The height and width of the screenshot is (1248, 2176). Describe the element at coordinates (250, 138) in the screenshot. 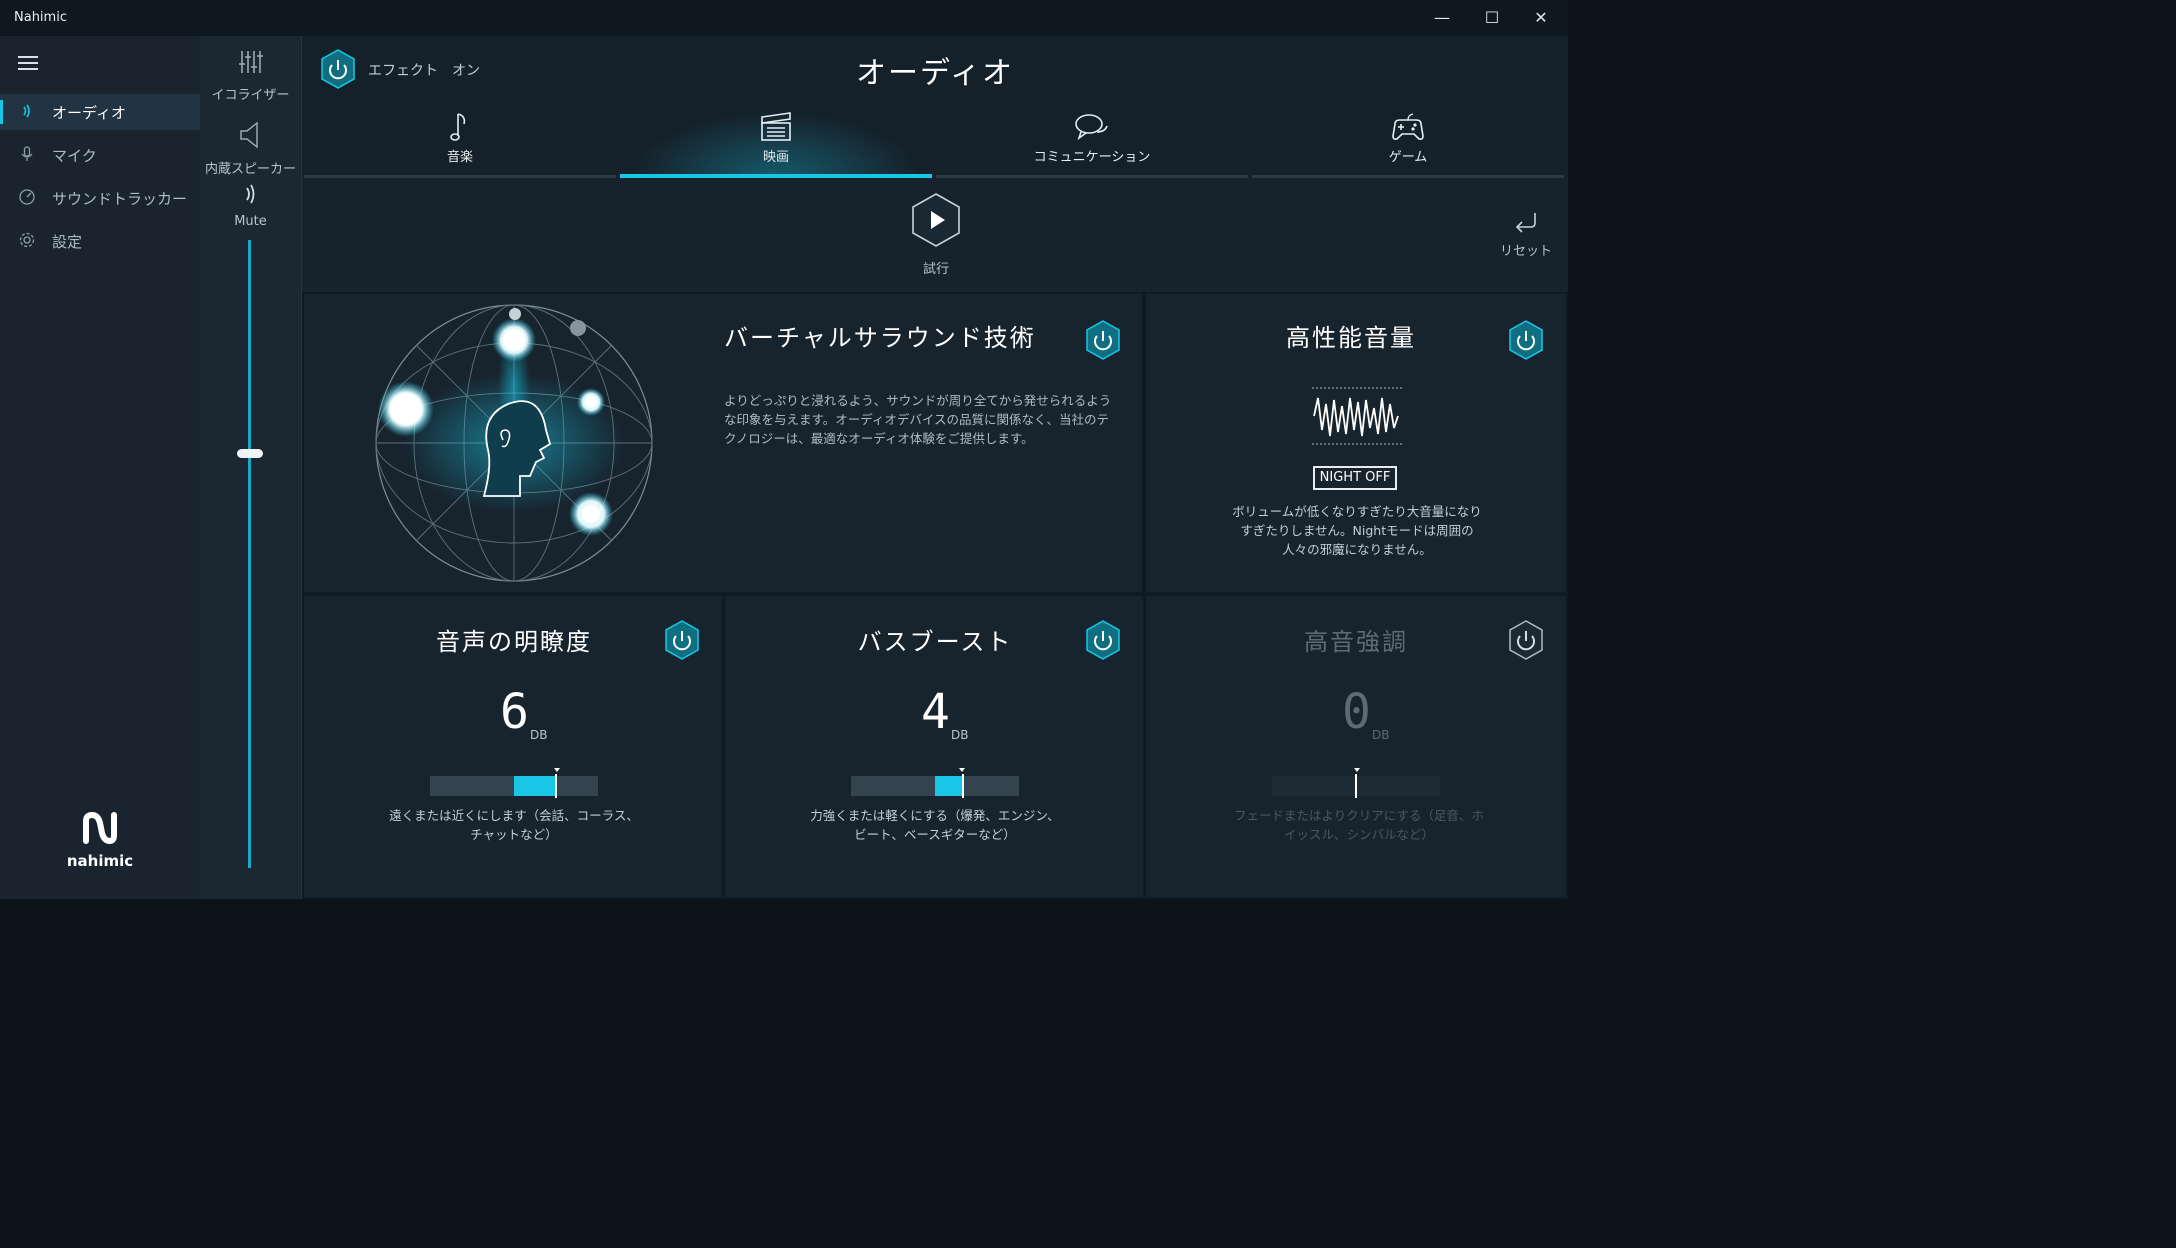

I see `speaker-icon` at that location.